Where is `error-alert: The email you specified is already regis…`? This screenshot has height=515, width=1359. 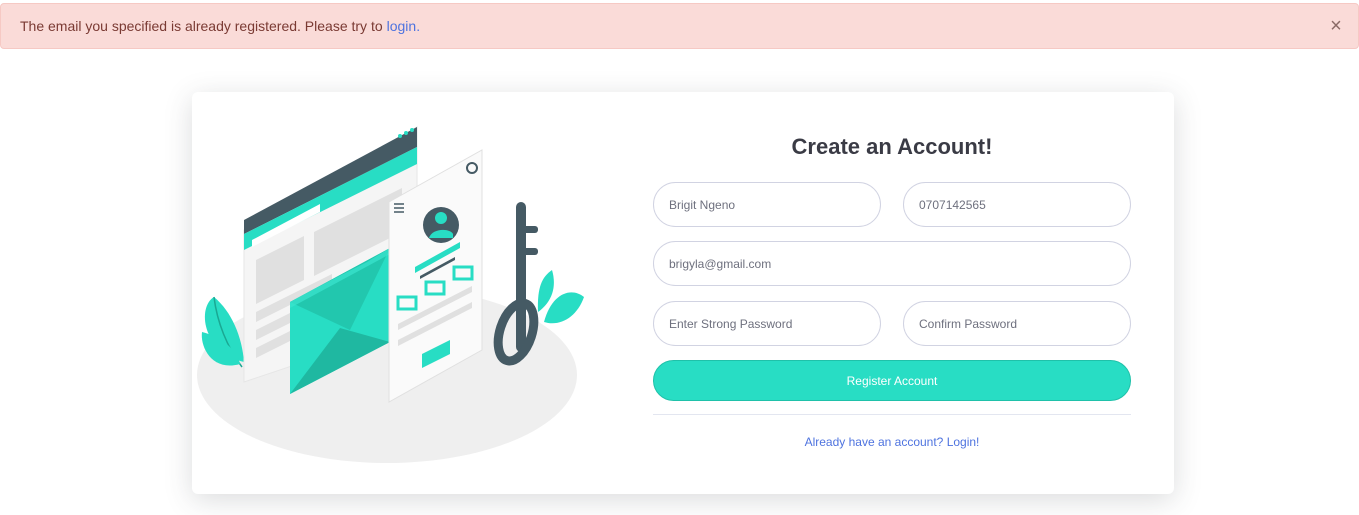 error-alert: The email you specified is already regis… is located at coordinates (679, 26).